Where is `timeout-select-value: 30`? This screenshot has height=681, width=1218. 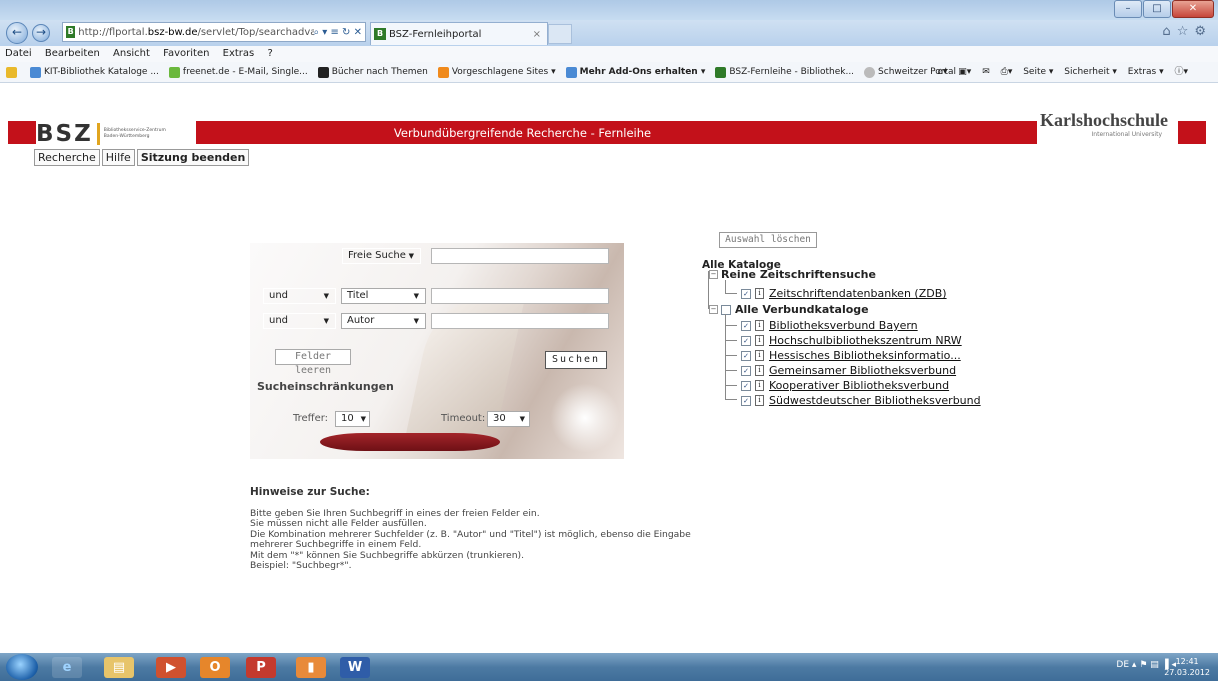
timeout-select-value: 30 is located at coordinates (499, 418).